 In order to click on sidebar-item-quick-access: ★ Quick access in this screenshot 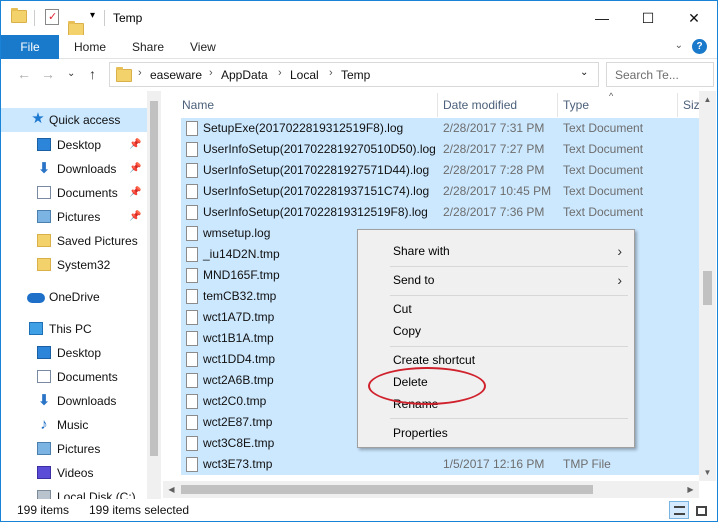, I will do `click(74, 120)`.